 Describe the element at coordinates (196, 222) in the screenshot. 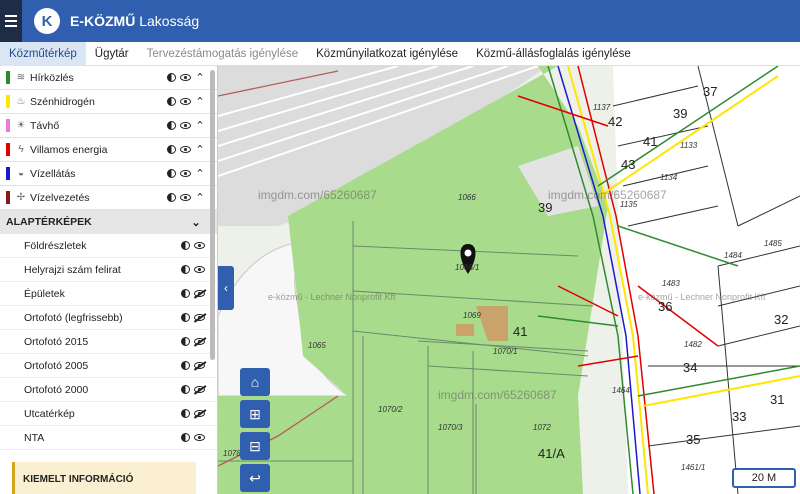

I see `chevron-down-icon: ⌄` at that location.